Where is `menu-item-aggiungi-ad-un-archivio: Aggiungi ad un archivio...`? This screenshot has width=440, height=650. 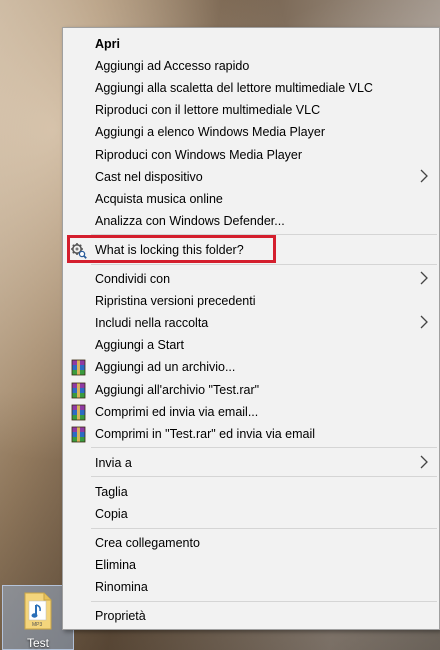
menu-item-aggiungi-ad-un-archivio: Aggiungi ad un archivio... is located at coordinates (251, 367).